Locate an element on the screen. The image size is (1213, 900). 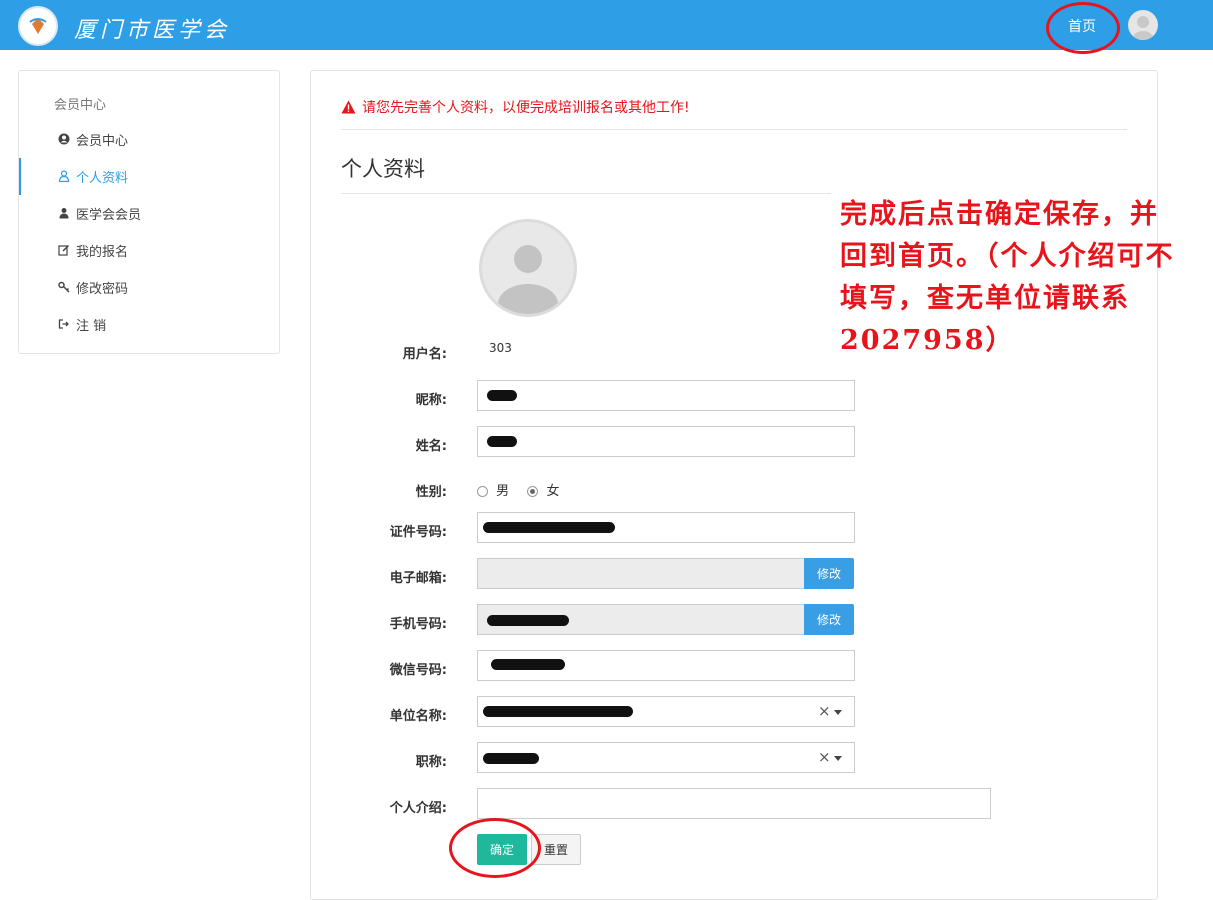
intro-input is located at coordinates (734, 803).